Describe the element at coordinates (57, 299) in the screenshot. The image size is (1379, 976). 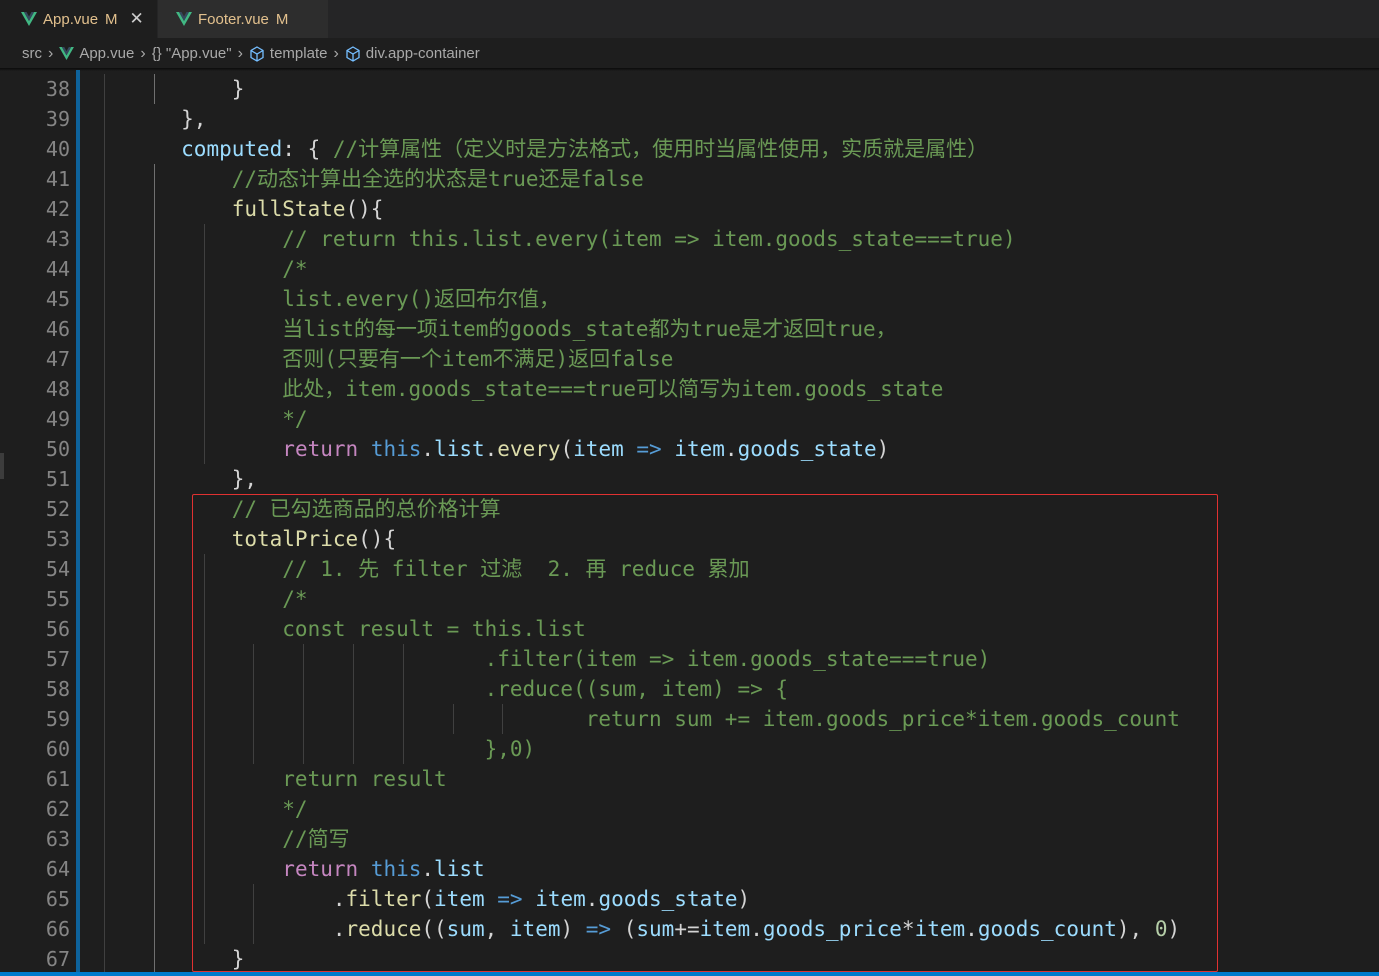
I see `line-number: 45` at that location.